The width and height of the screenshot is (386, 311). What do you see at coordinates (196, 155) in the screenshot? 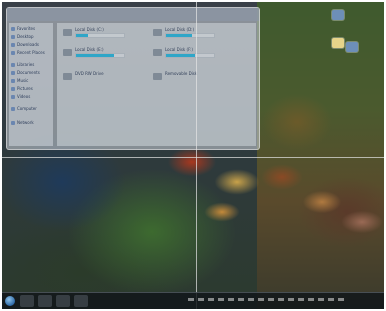
I see `crosshair-vertical` at bounding box center [196, 155].